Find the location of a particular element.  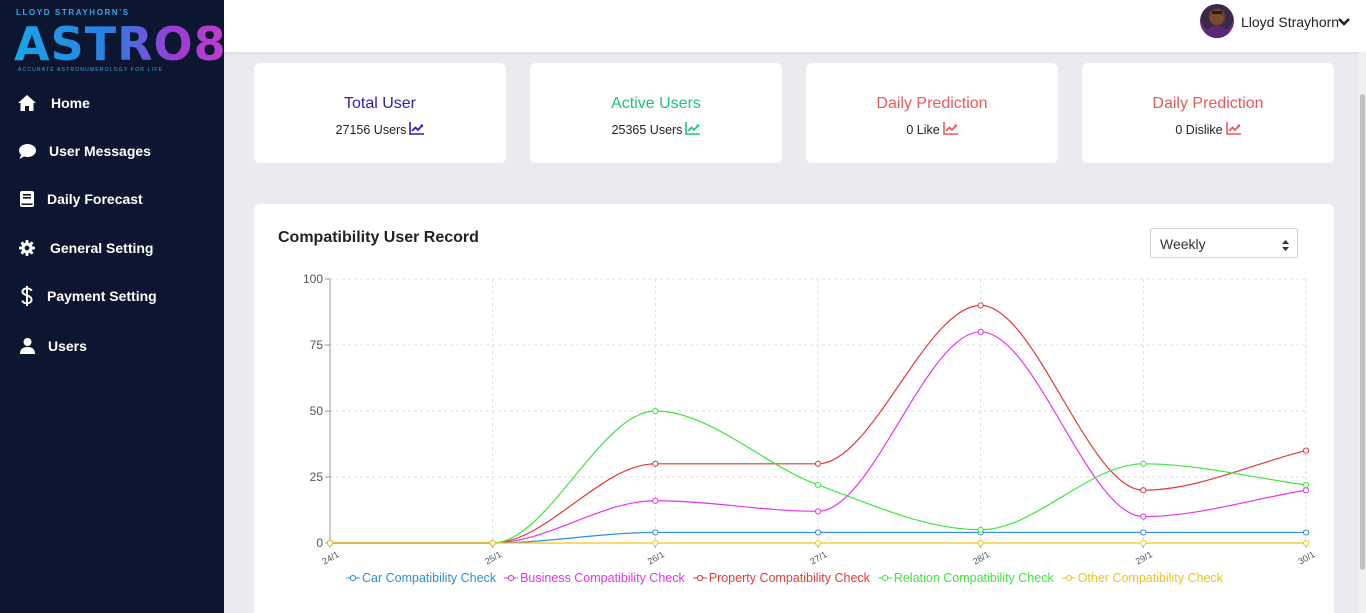

x-tick-label: 26/1 is located at coordinates (656, 557).